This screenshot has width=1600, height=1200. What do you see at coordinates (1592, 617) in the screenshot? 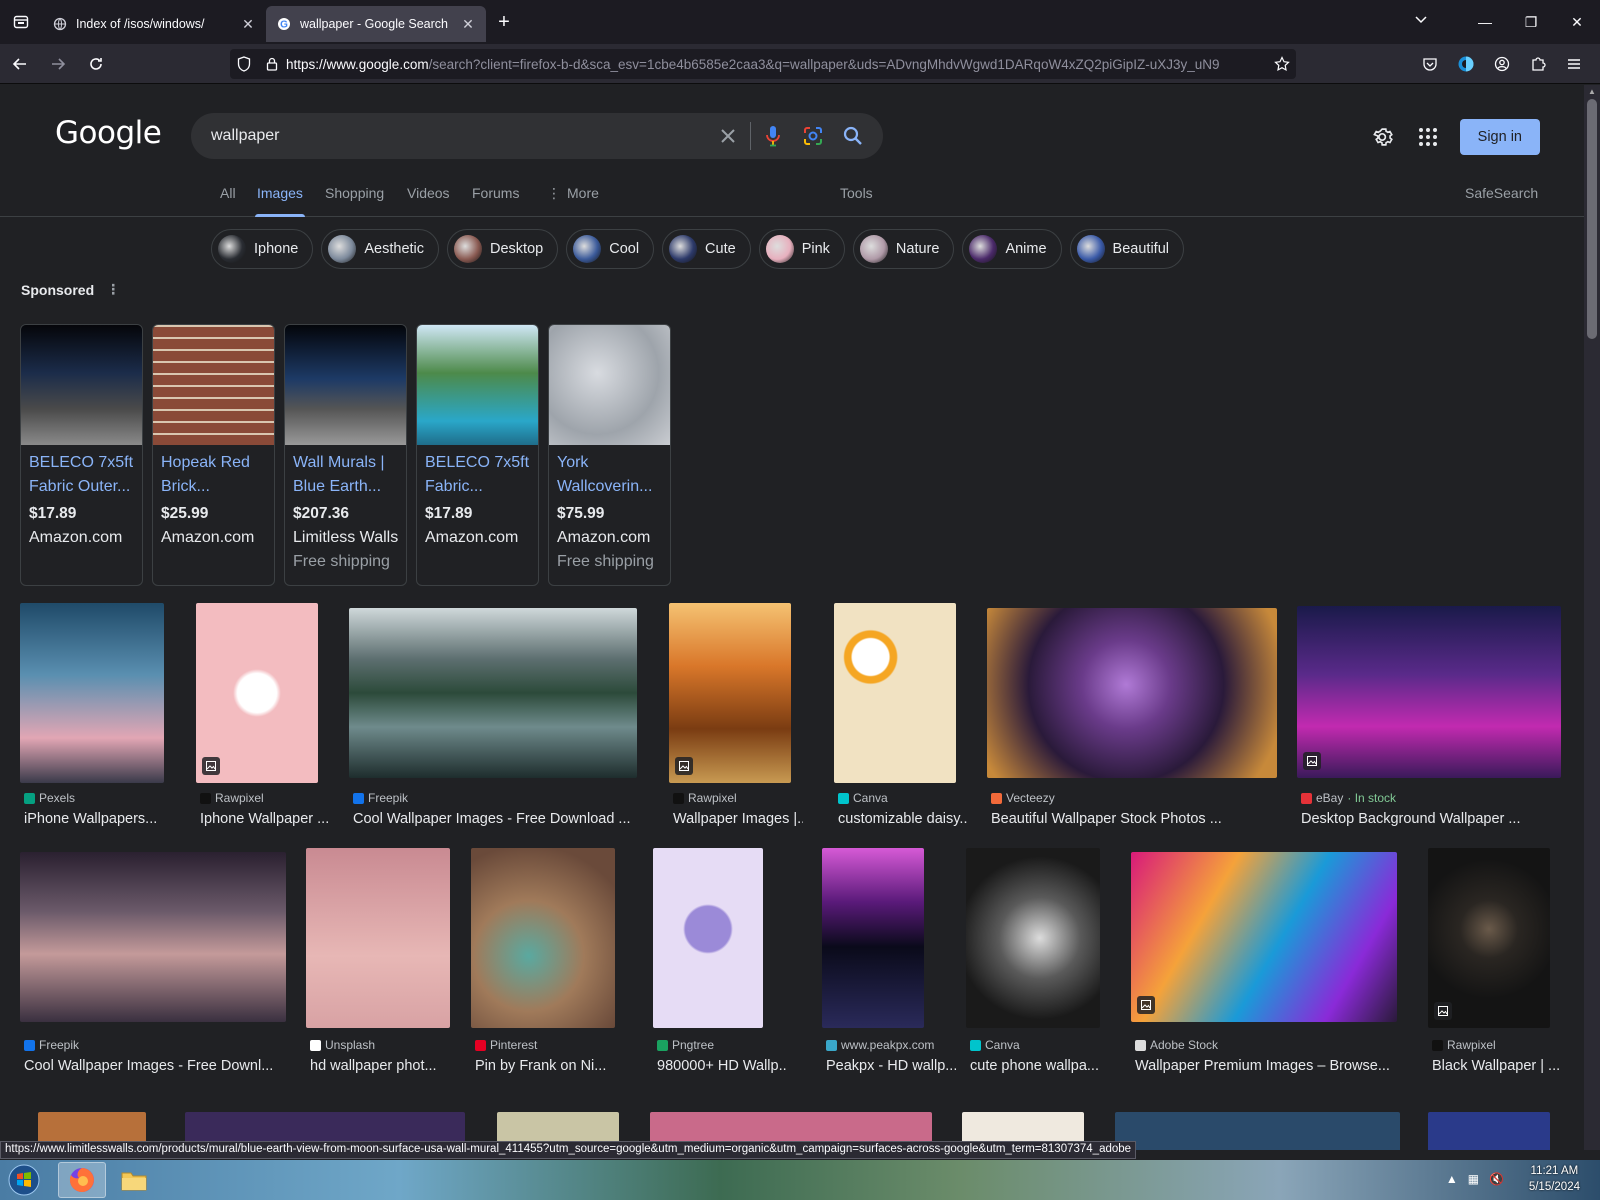
I see `page-scrollbar: ▲` at bounding box center [1592, 617].